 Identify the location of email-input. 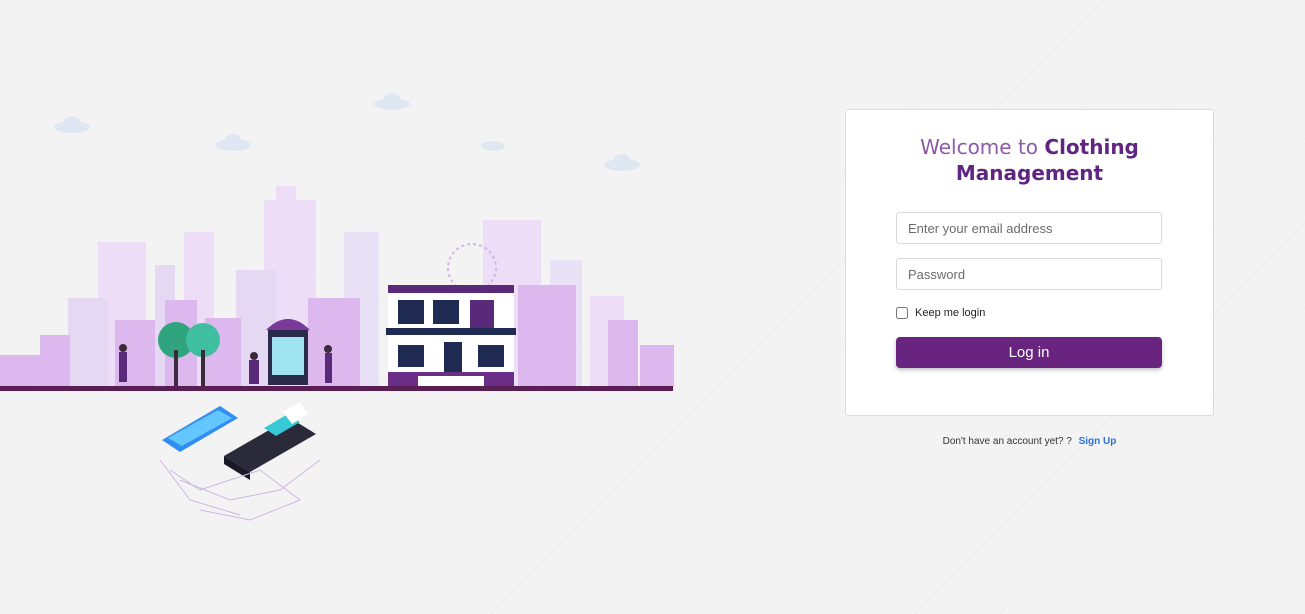
(1029, 228).